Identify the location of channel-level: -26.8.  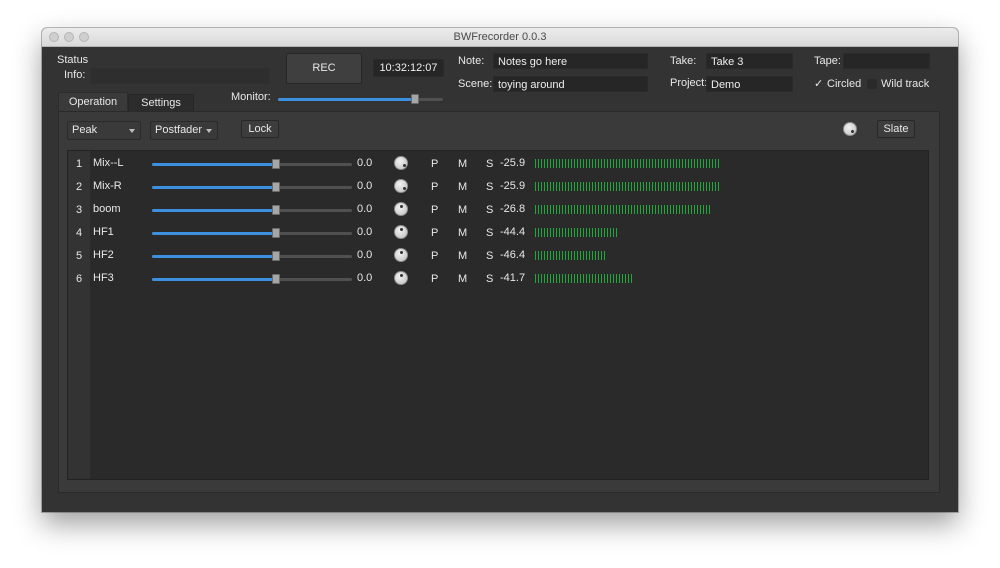
(513, 209).